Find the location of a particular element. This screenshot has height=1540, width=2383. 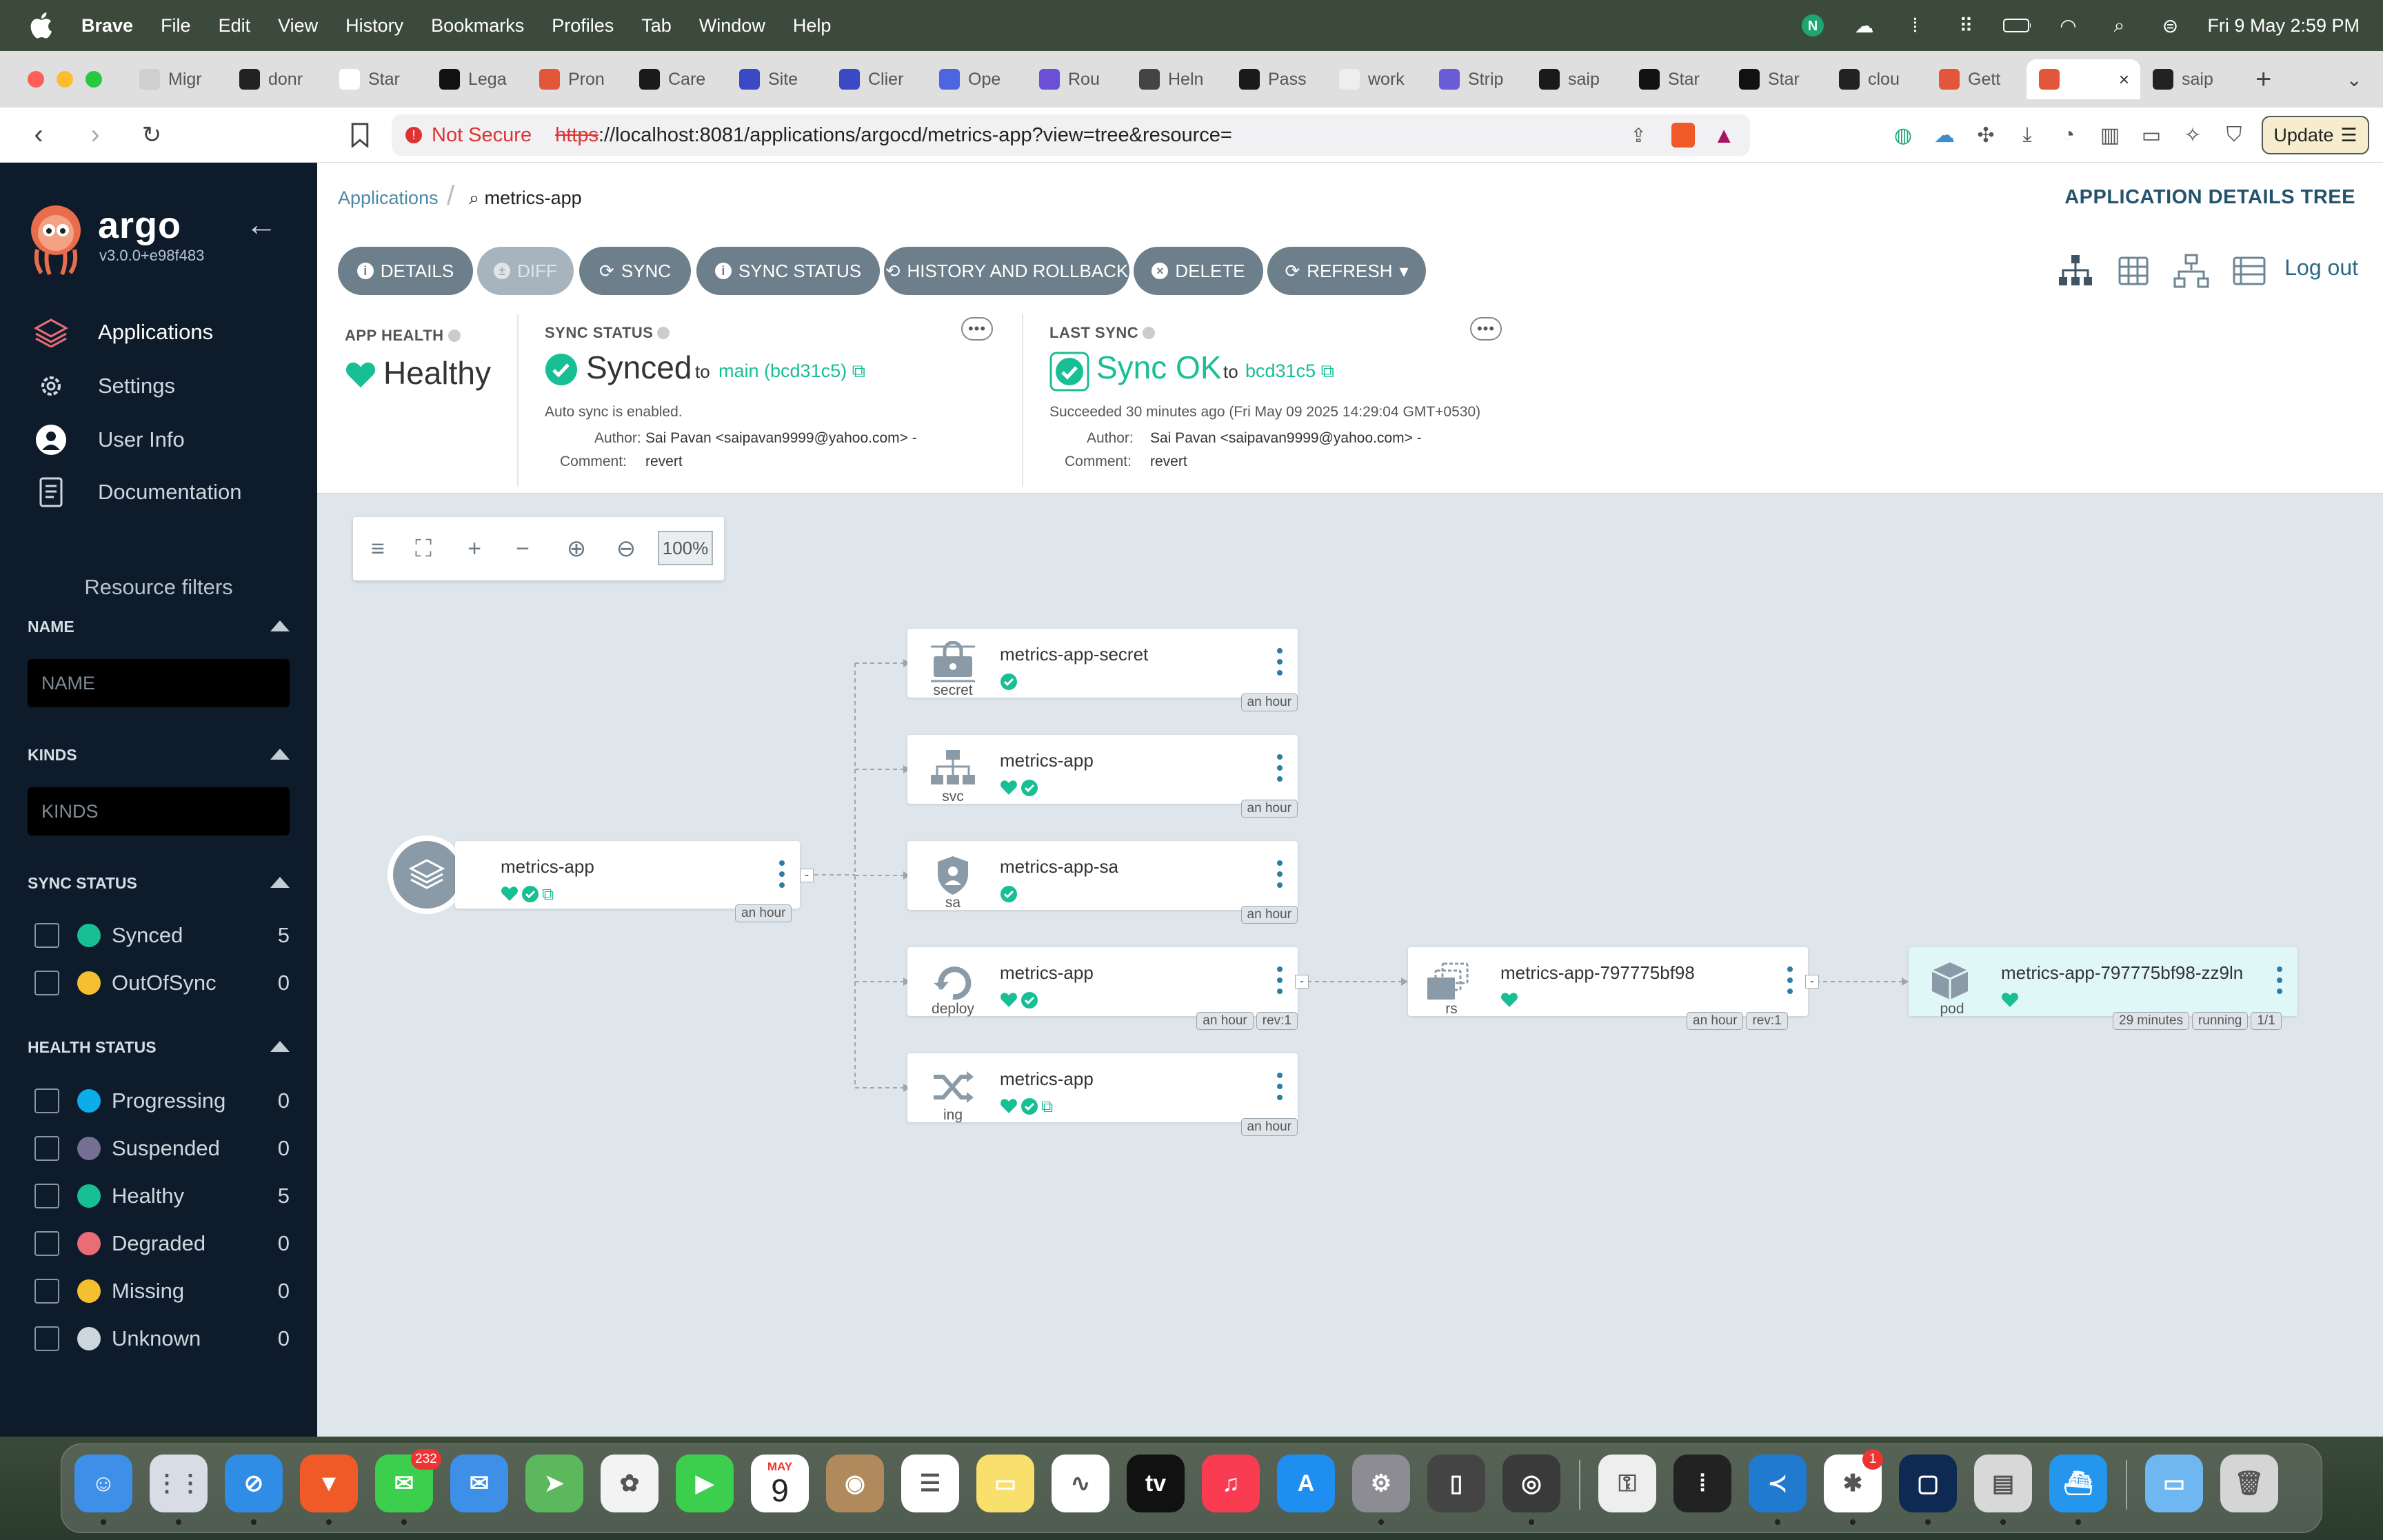

new-tab-button: + is located at coordinates (2263, 80).